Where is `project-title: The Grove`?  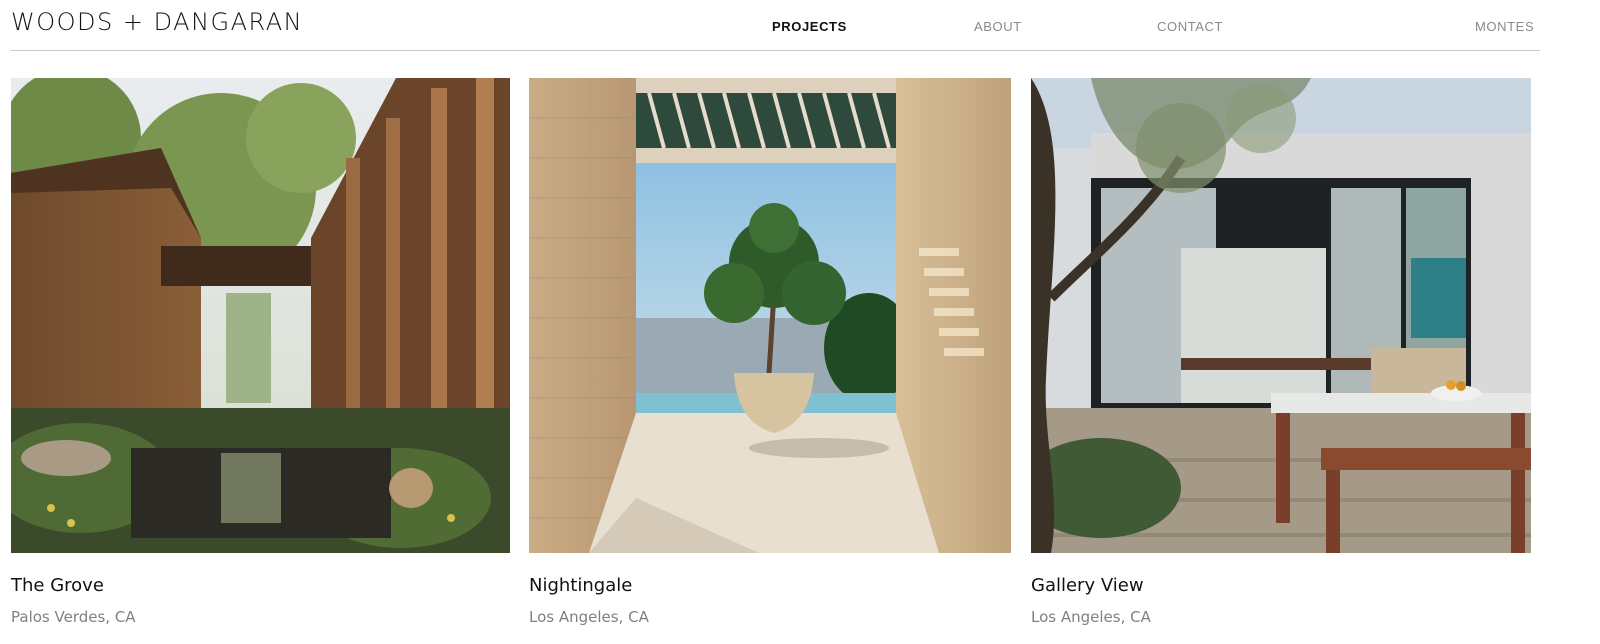
project-title: The Grove is located at coordinates (260, 585).